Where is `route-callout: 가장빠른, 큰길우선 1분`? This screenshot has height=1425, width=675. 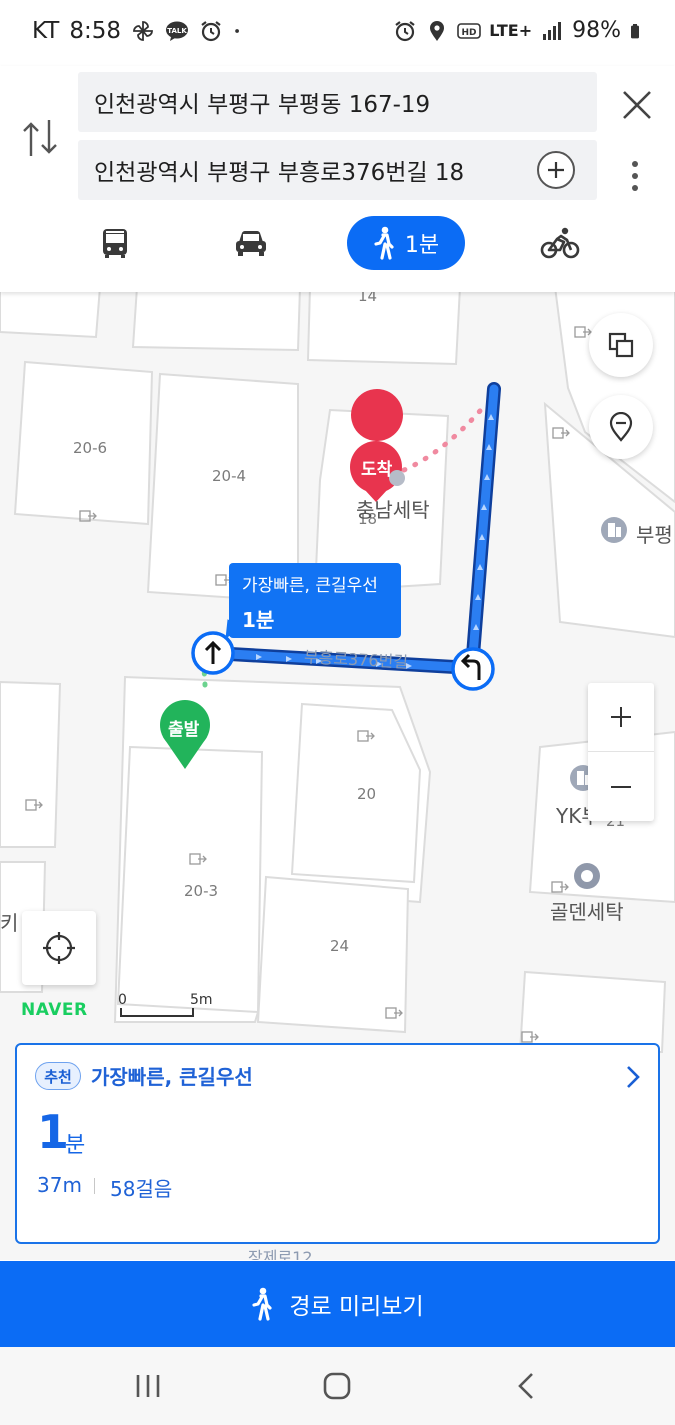
route-callout: 가장빠른, 큰길우선 1분 is located at coordinates (315, 600).